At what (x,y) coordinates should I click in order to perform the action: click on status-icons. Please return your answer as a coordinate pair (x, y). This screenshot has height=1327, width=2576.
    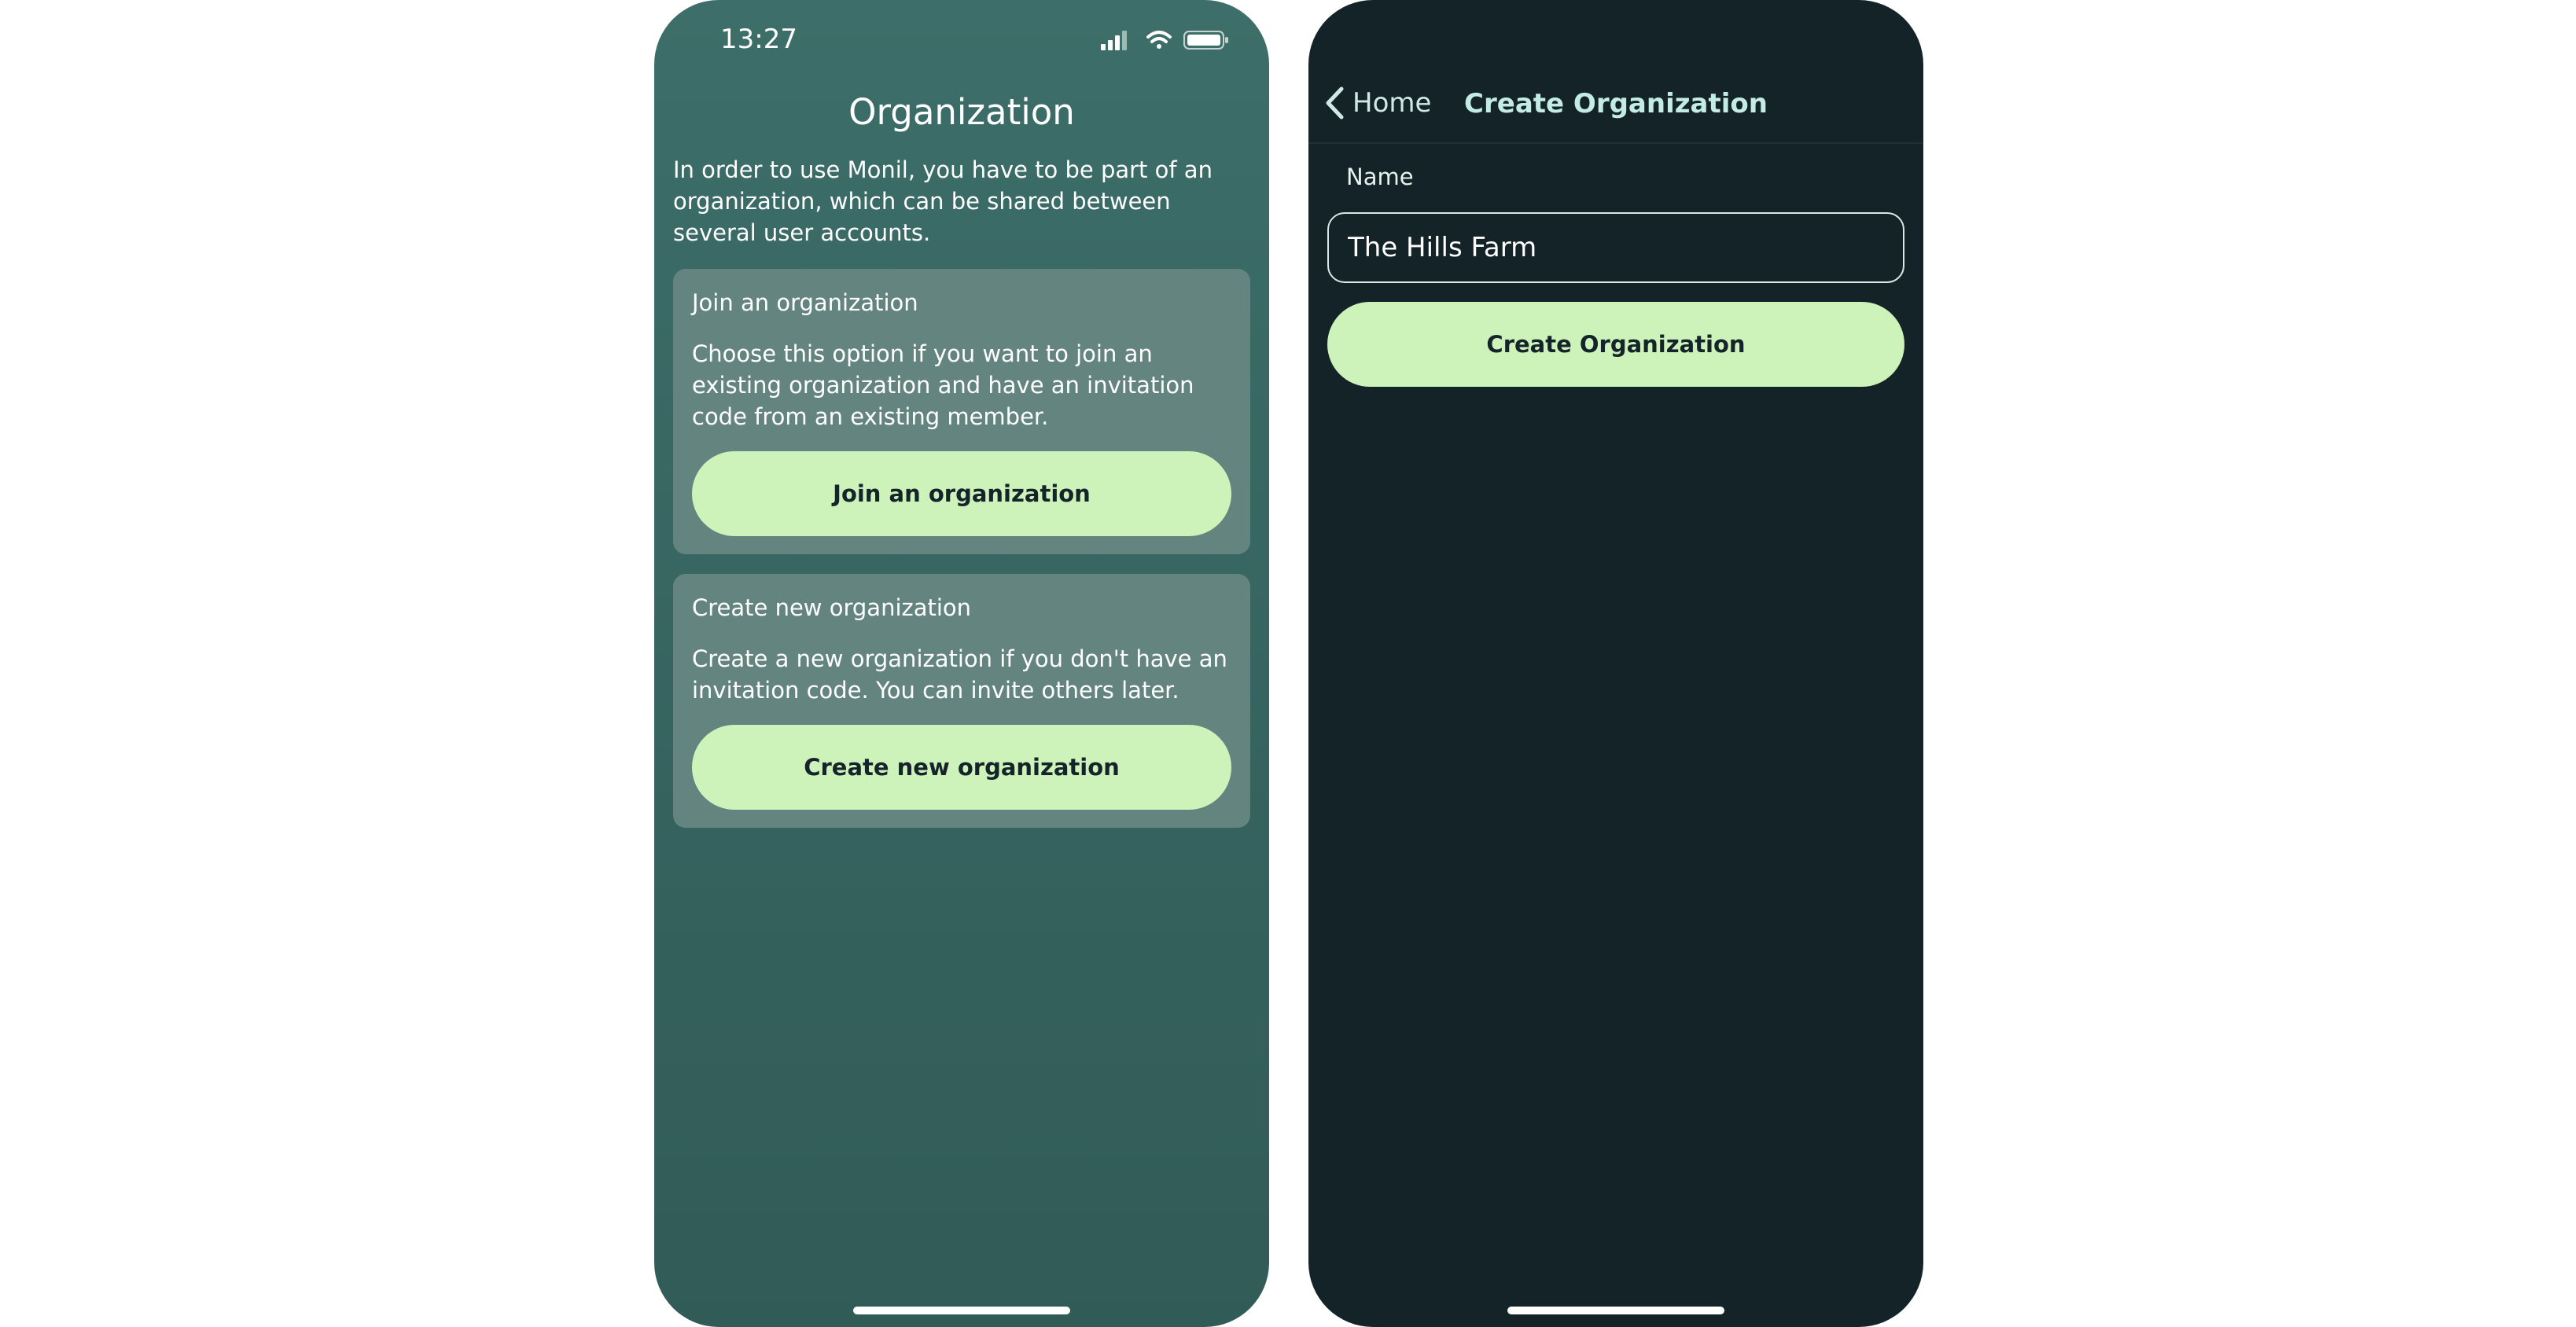
    Looking at the image, I should click on (1166, 40).